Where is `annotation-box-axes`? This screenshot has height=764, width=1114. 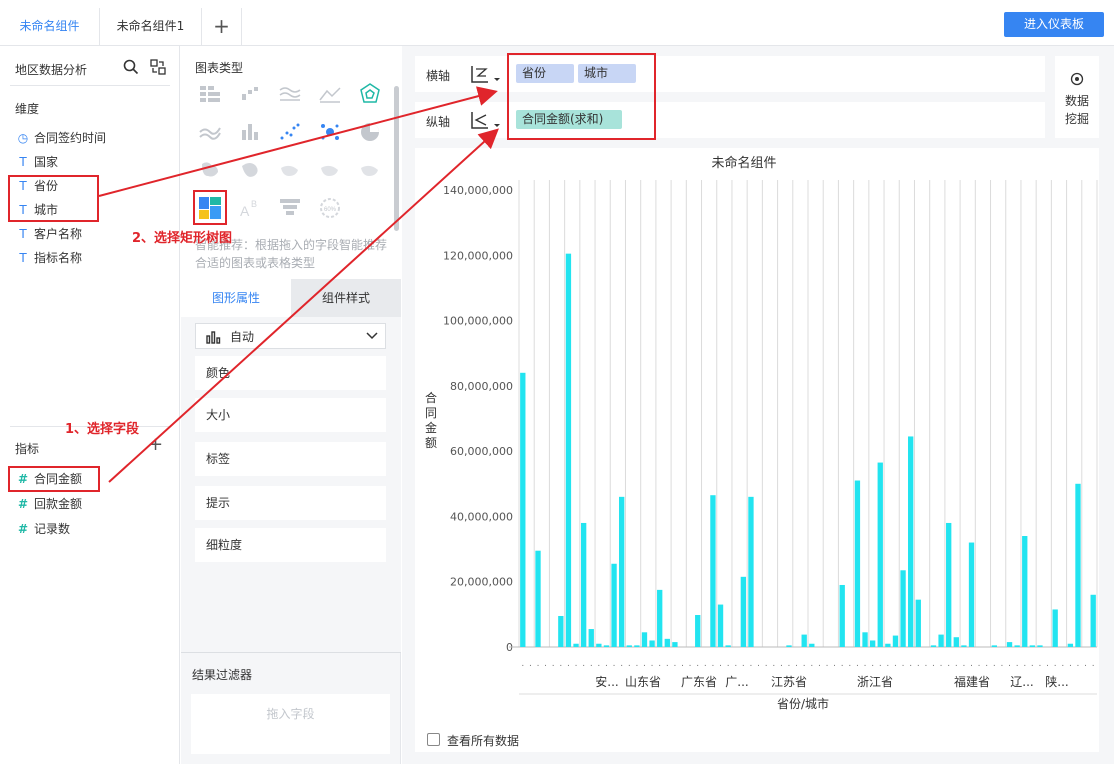
annotation-box-axes is located at coordinates (581, 96).